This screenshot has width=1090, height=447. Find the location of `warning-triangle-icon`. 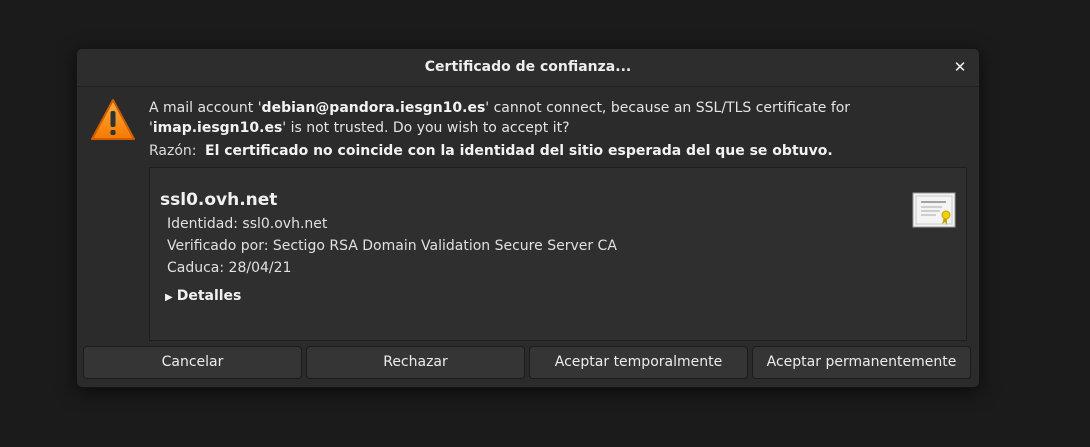

warning-triangle-icon is located at coordinates (113, 122).